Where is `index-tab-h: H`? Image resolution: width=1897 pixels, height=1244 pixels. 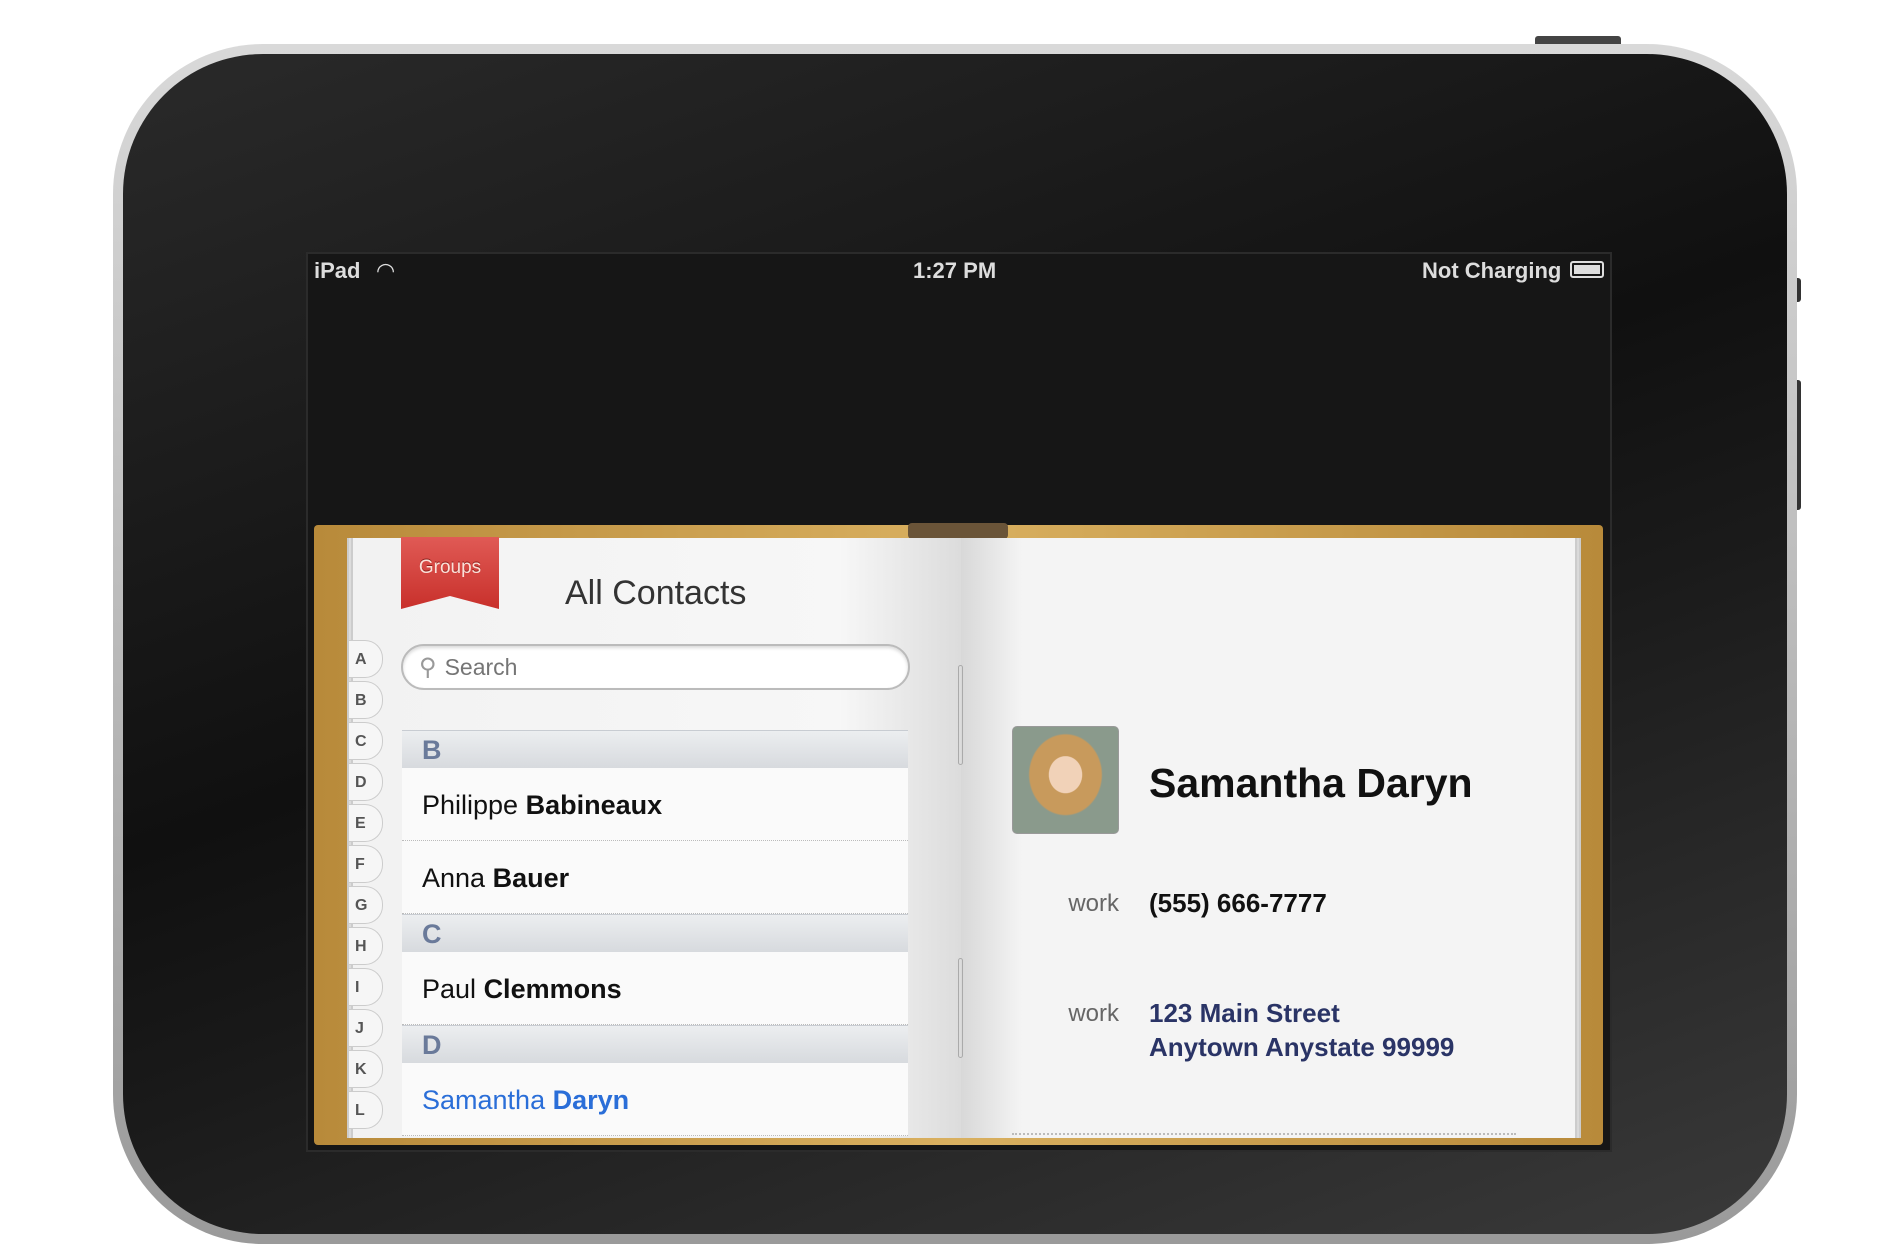
index-tab-h: H is located at coordinates (366, 946).